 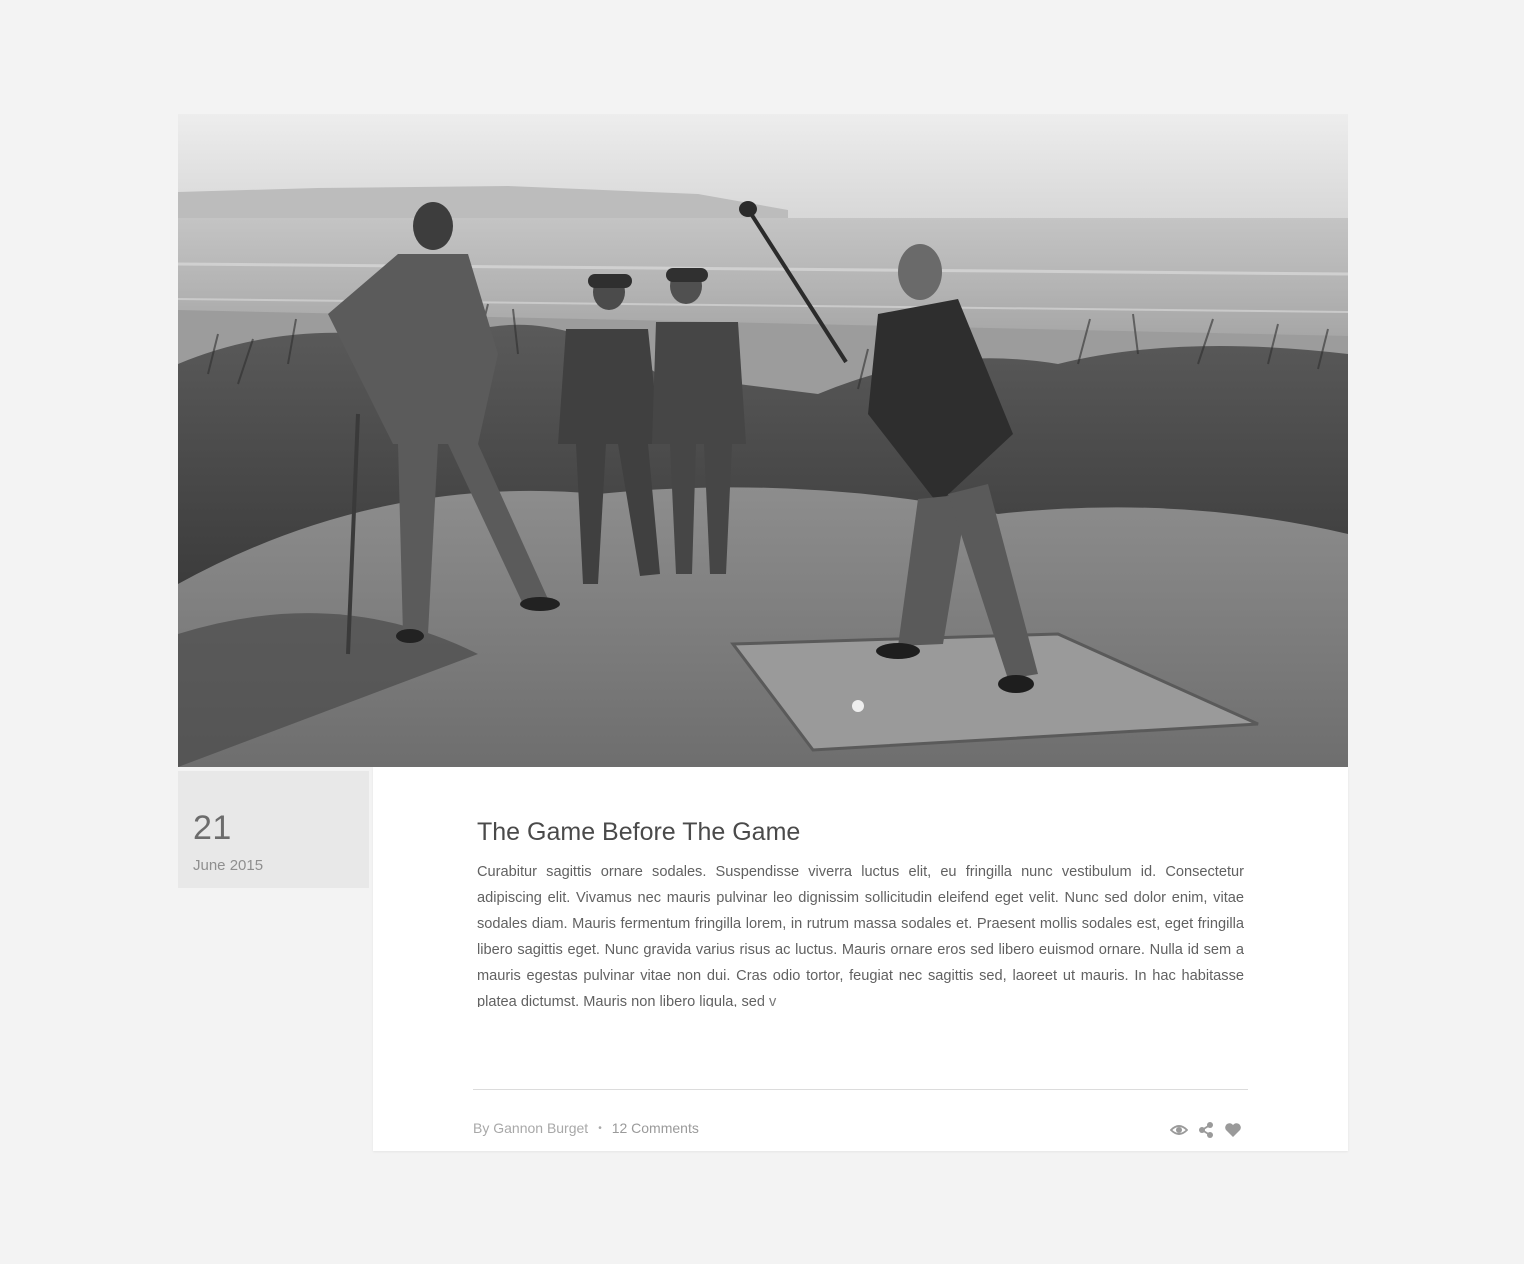 I want to click on share-icon, so click(x=1206, y=1130).